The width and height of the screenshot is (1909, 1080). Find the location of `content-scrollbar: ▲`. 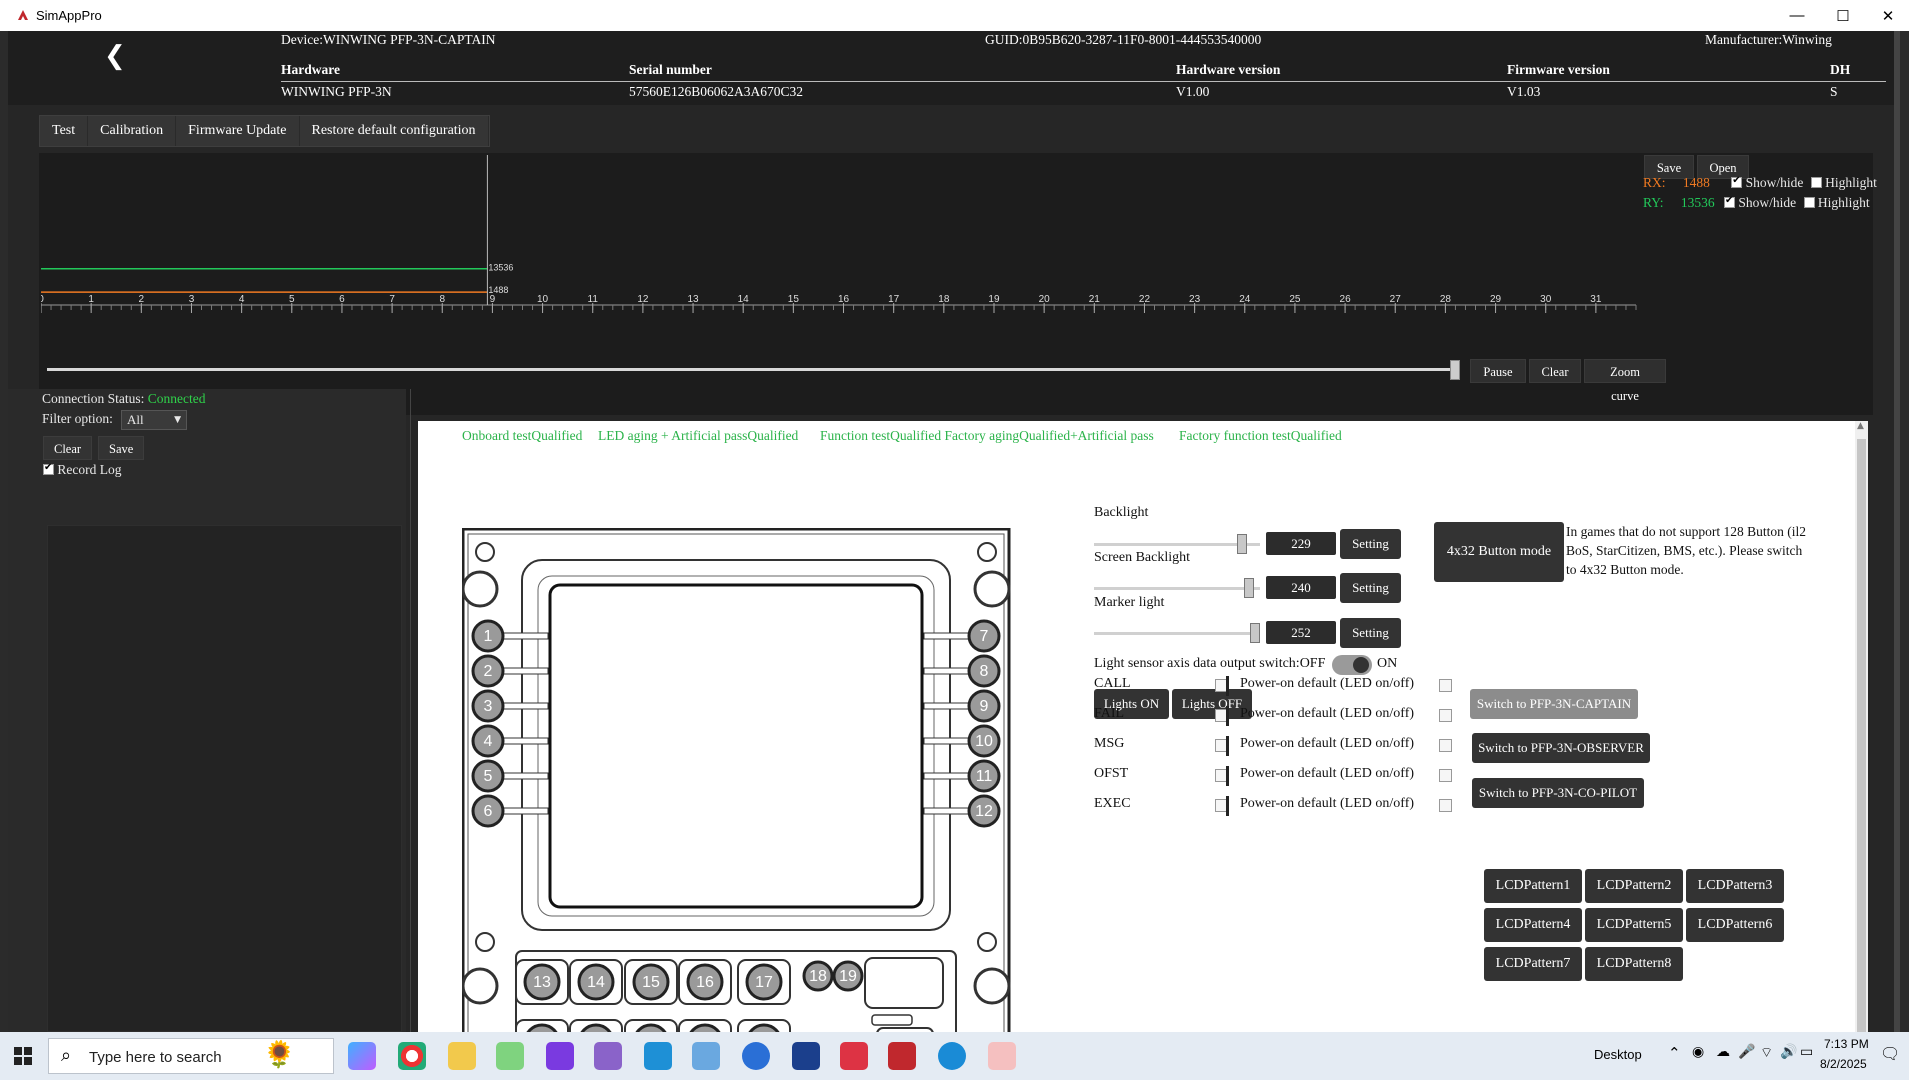

content-scrollbar: ▲ is located at coordinates (1861, 742).